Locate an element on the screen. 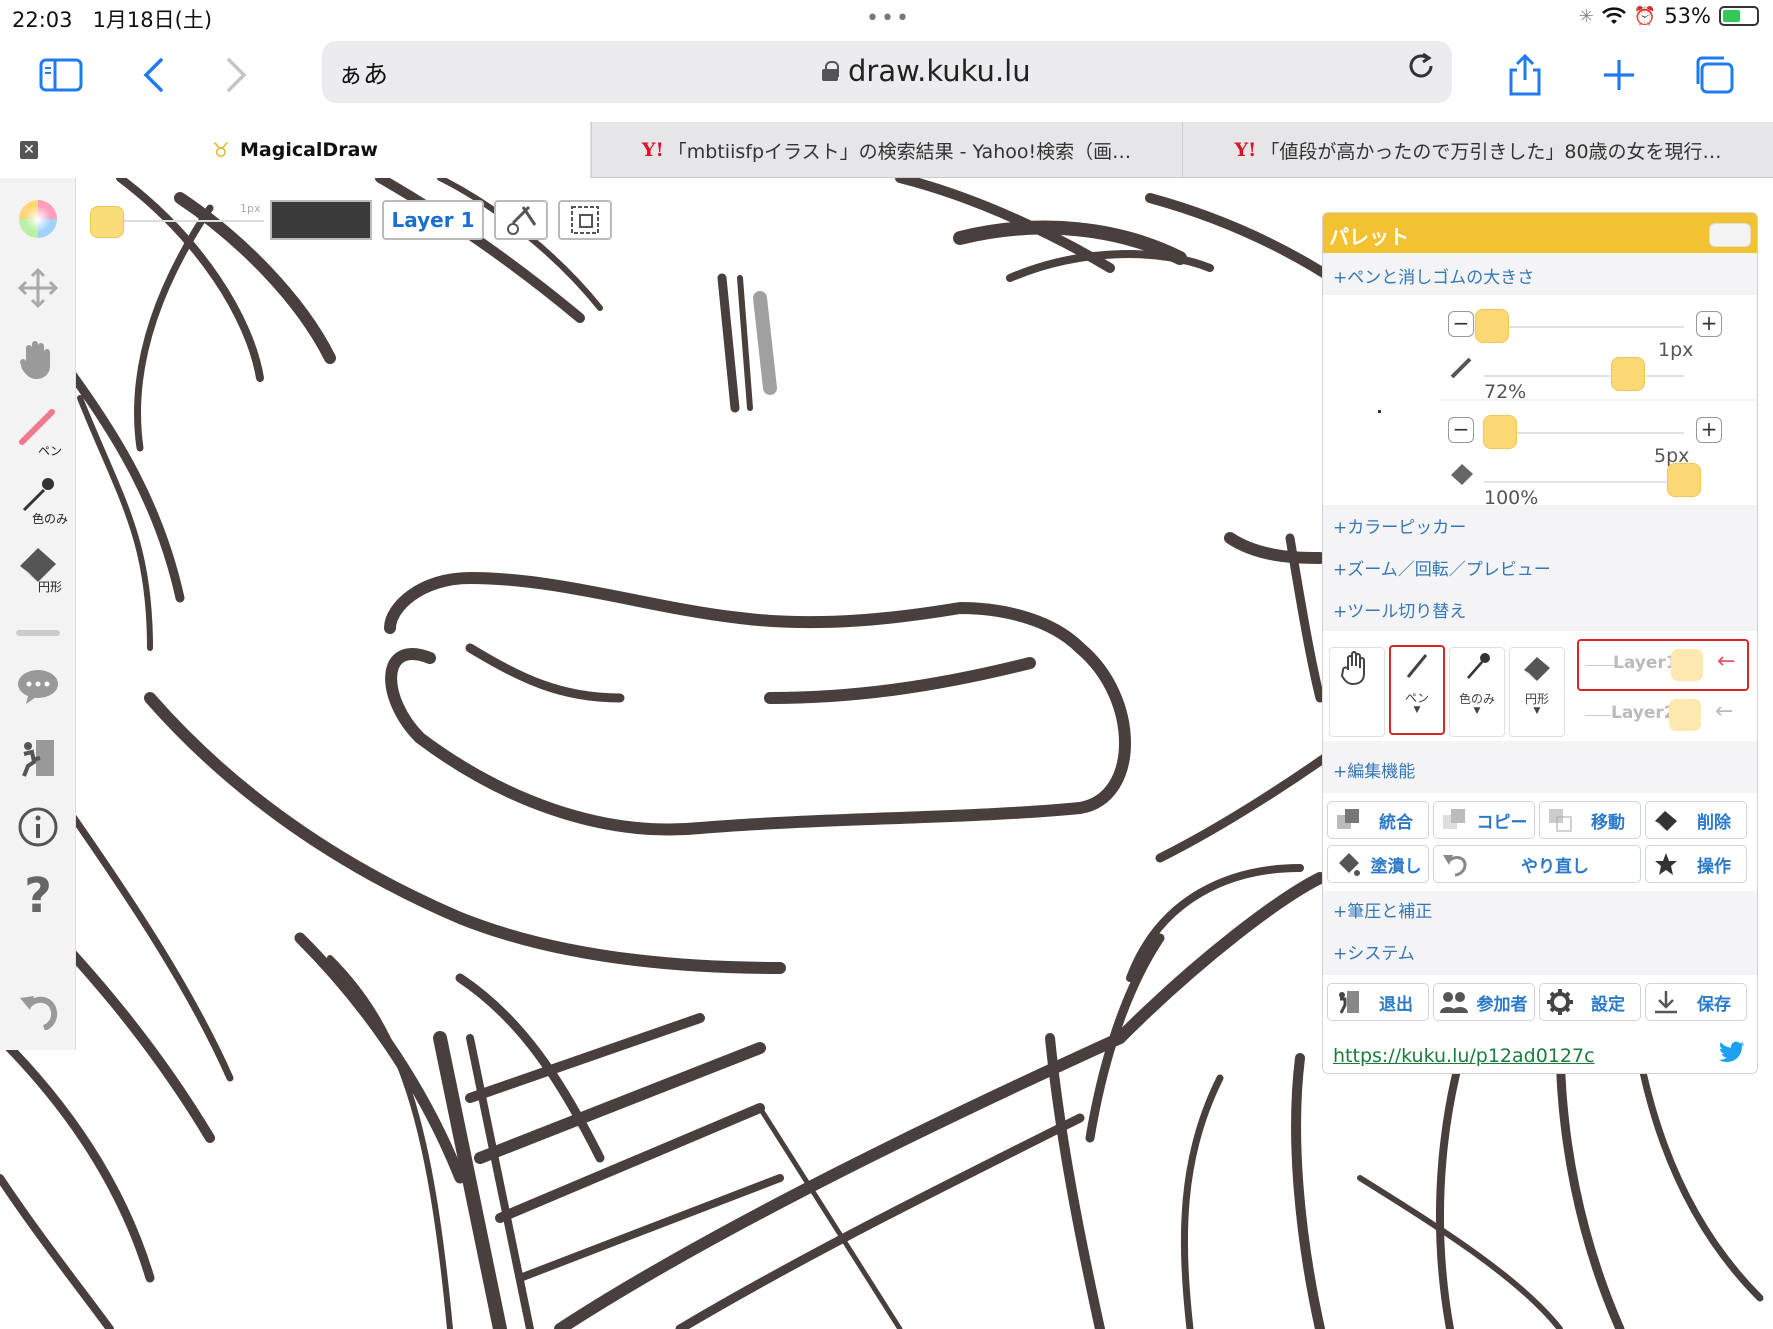 The image size is (1773, 1329). move-button: 移動 is located at coordinates (1590, 820).